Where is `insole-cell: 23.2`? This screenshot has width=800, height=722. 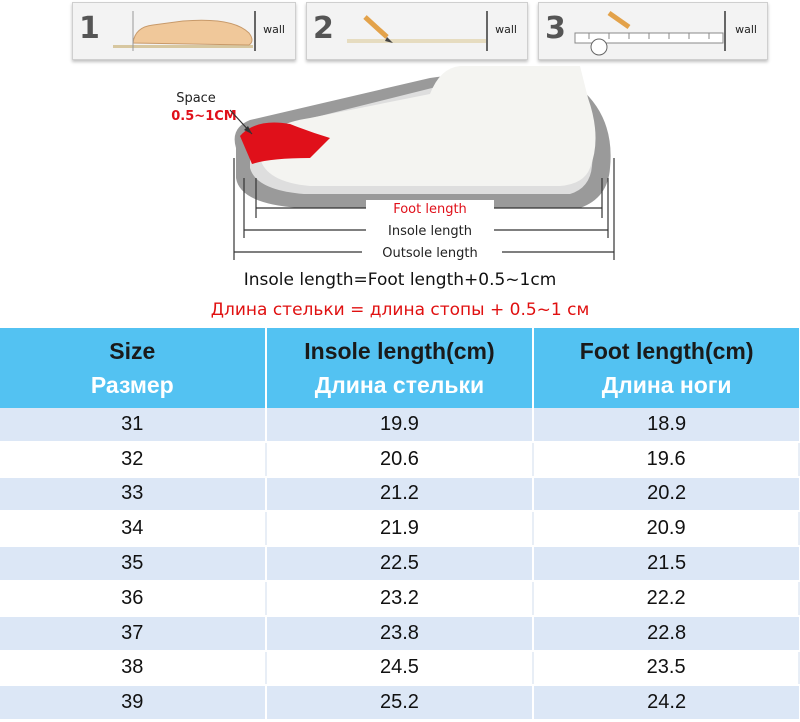
insole-cell: 23.2 is located at coordinates (400, 598).